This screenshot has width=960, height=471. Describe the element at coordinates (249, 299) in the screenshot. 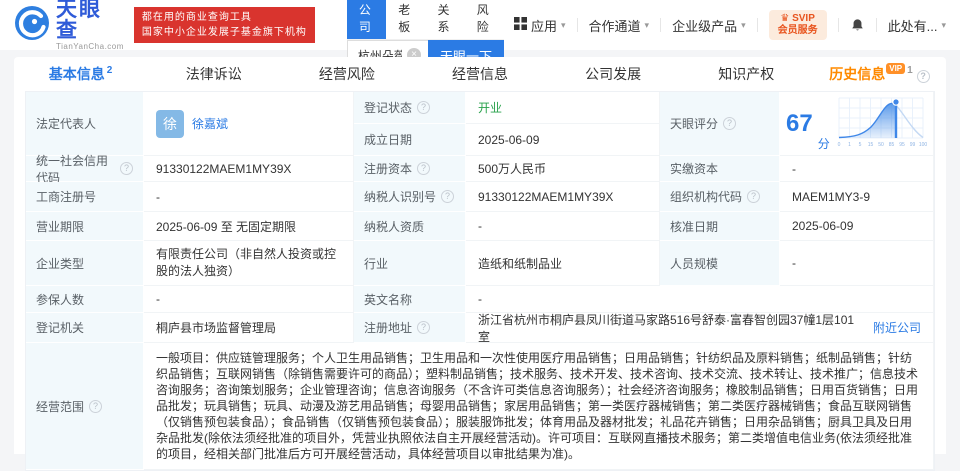

I see `insured-value: -` at that location.